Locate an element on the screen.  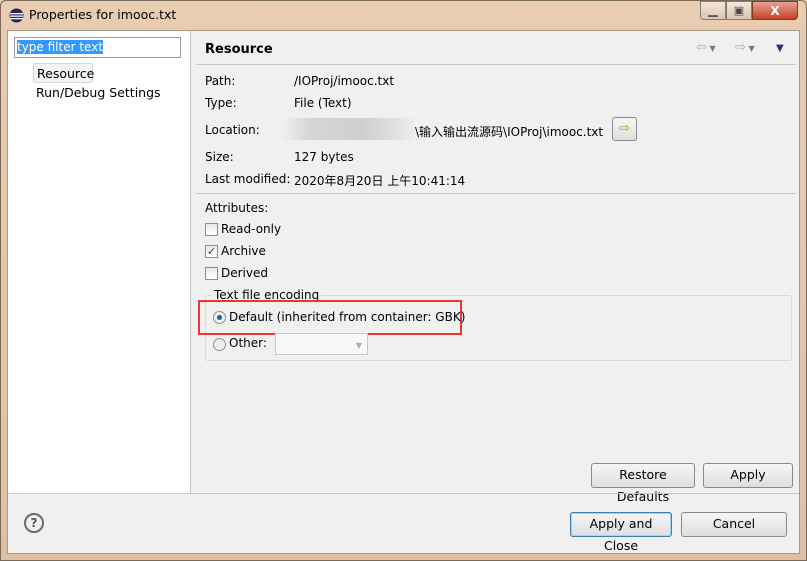
close-button: X is located at coordinates (775, 10).